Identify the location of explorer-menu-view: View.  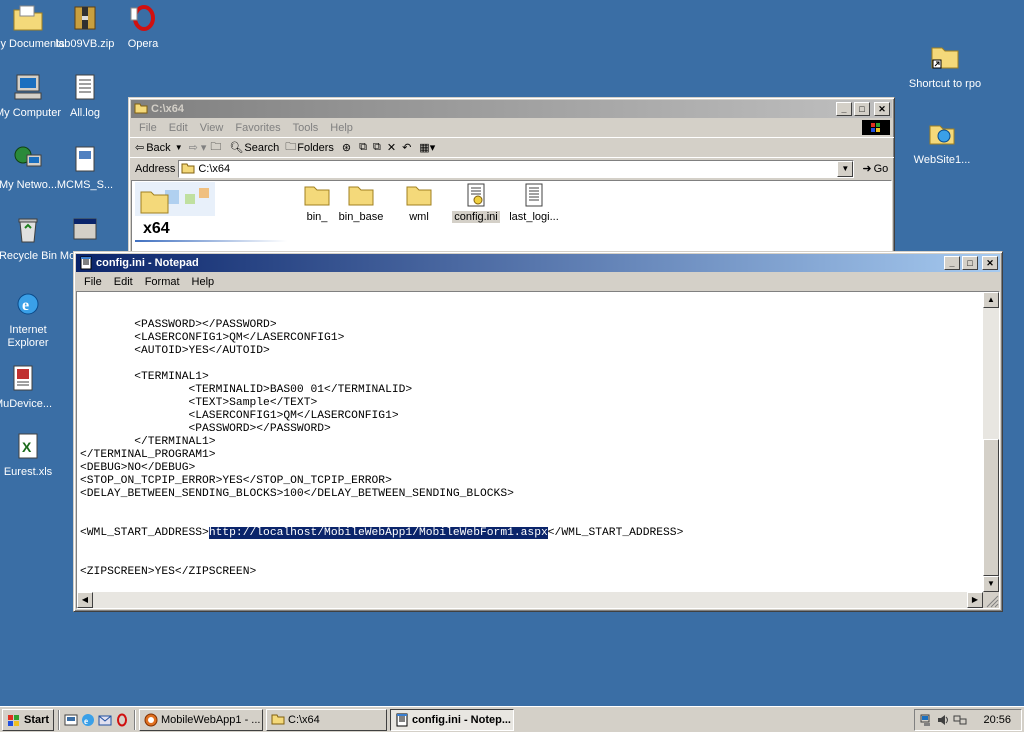
(212, 128).